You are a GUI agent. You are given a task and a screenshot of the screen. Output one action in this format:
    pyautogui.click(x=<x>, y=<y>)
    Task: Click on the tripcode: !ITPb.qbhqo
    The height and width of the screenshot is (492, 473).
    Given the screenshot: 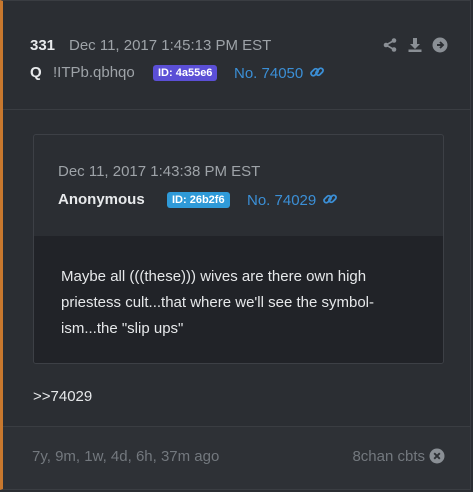 What is the action you would take?
    pyautogui.click(x=94, y=72)
    